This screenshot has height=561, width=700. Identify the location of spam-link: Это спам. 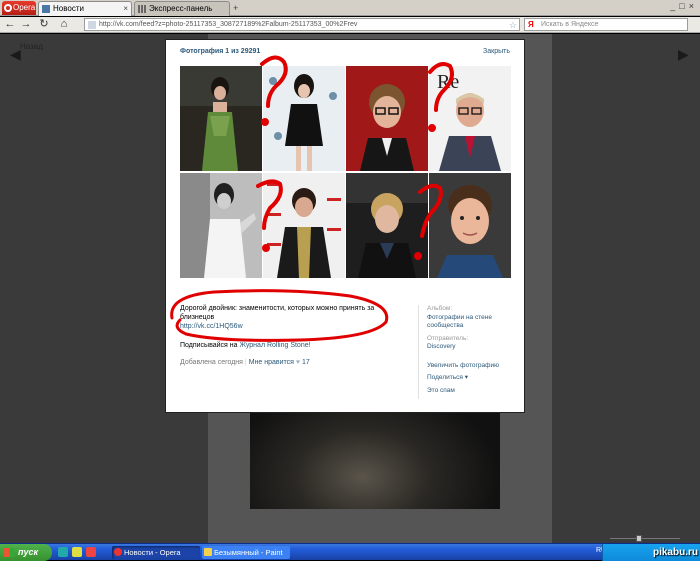
(472, 391).